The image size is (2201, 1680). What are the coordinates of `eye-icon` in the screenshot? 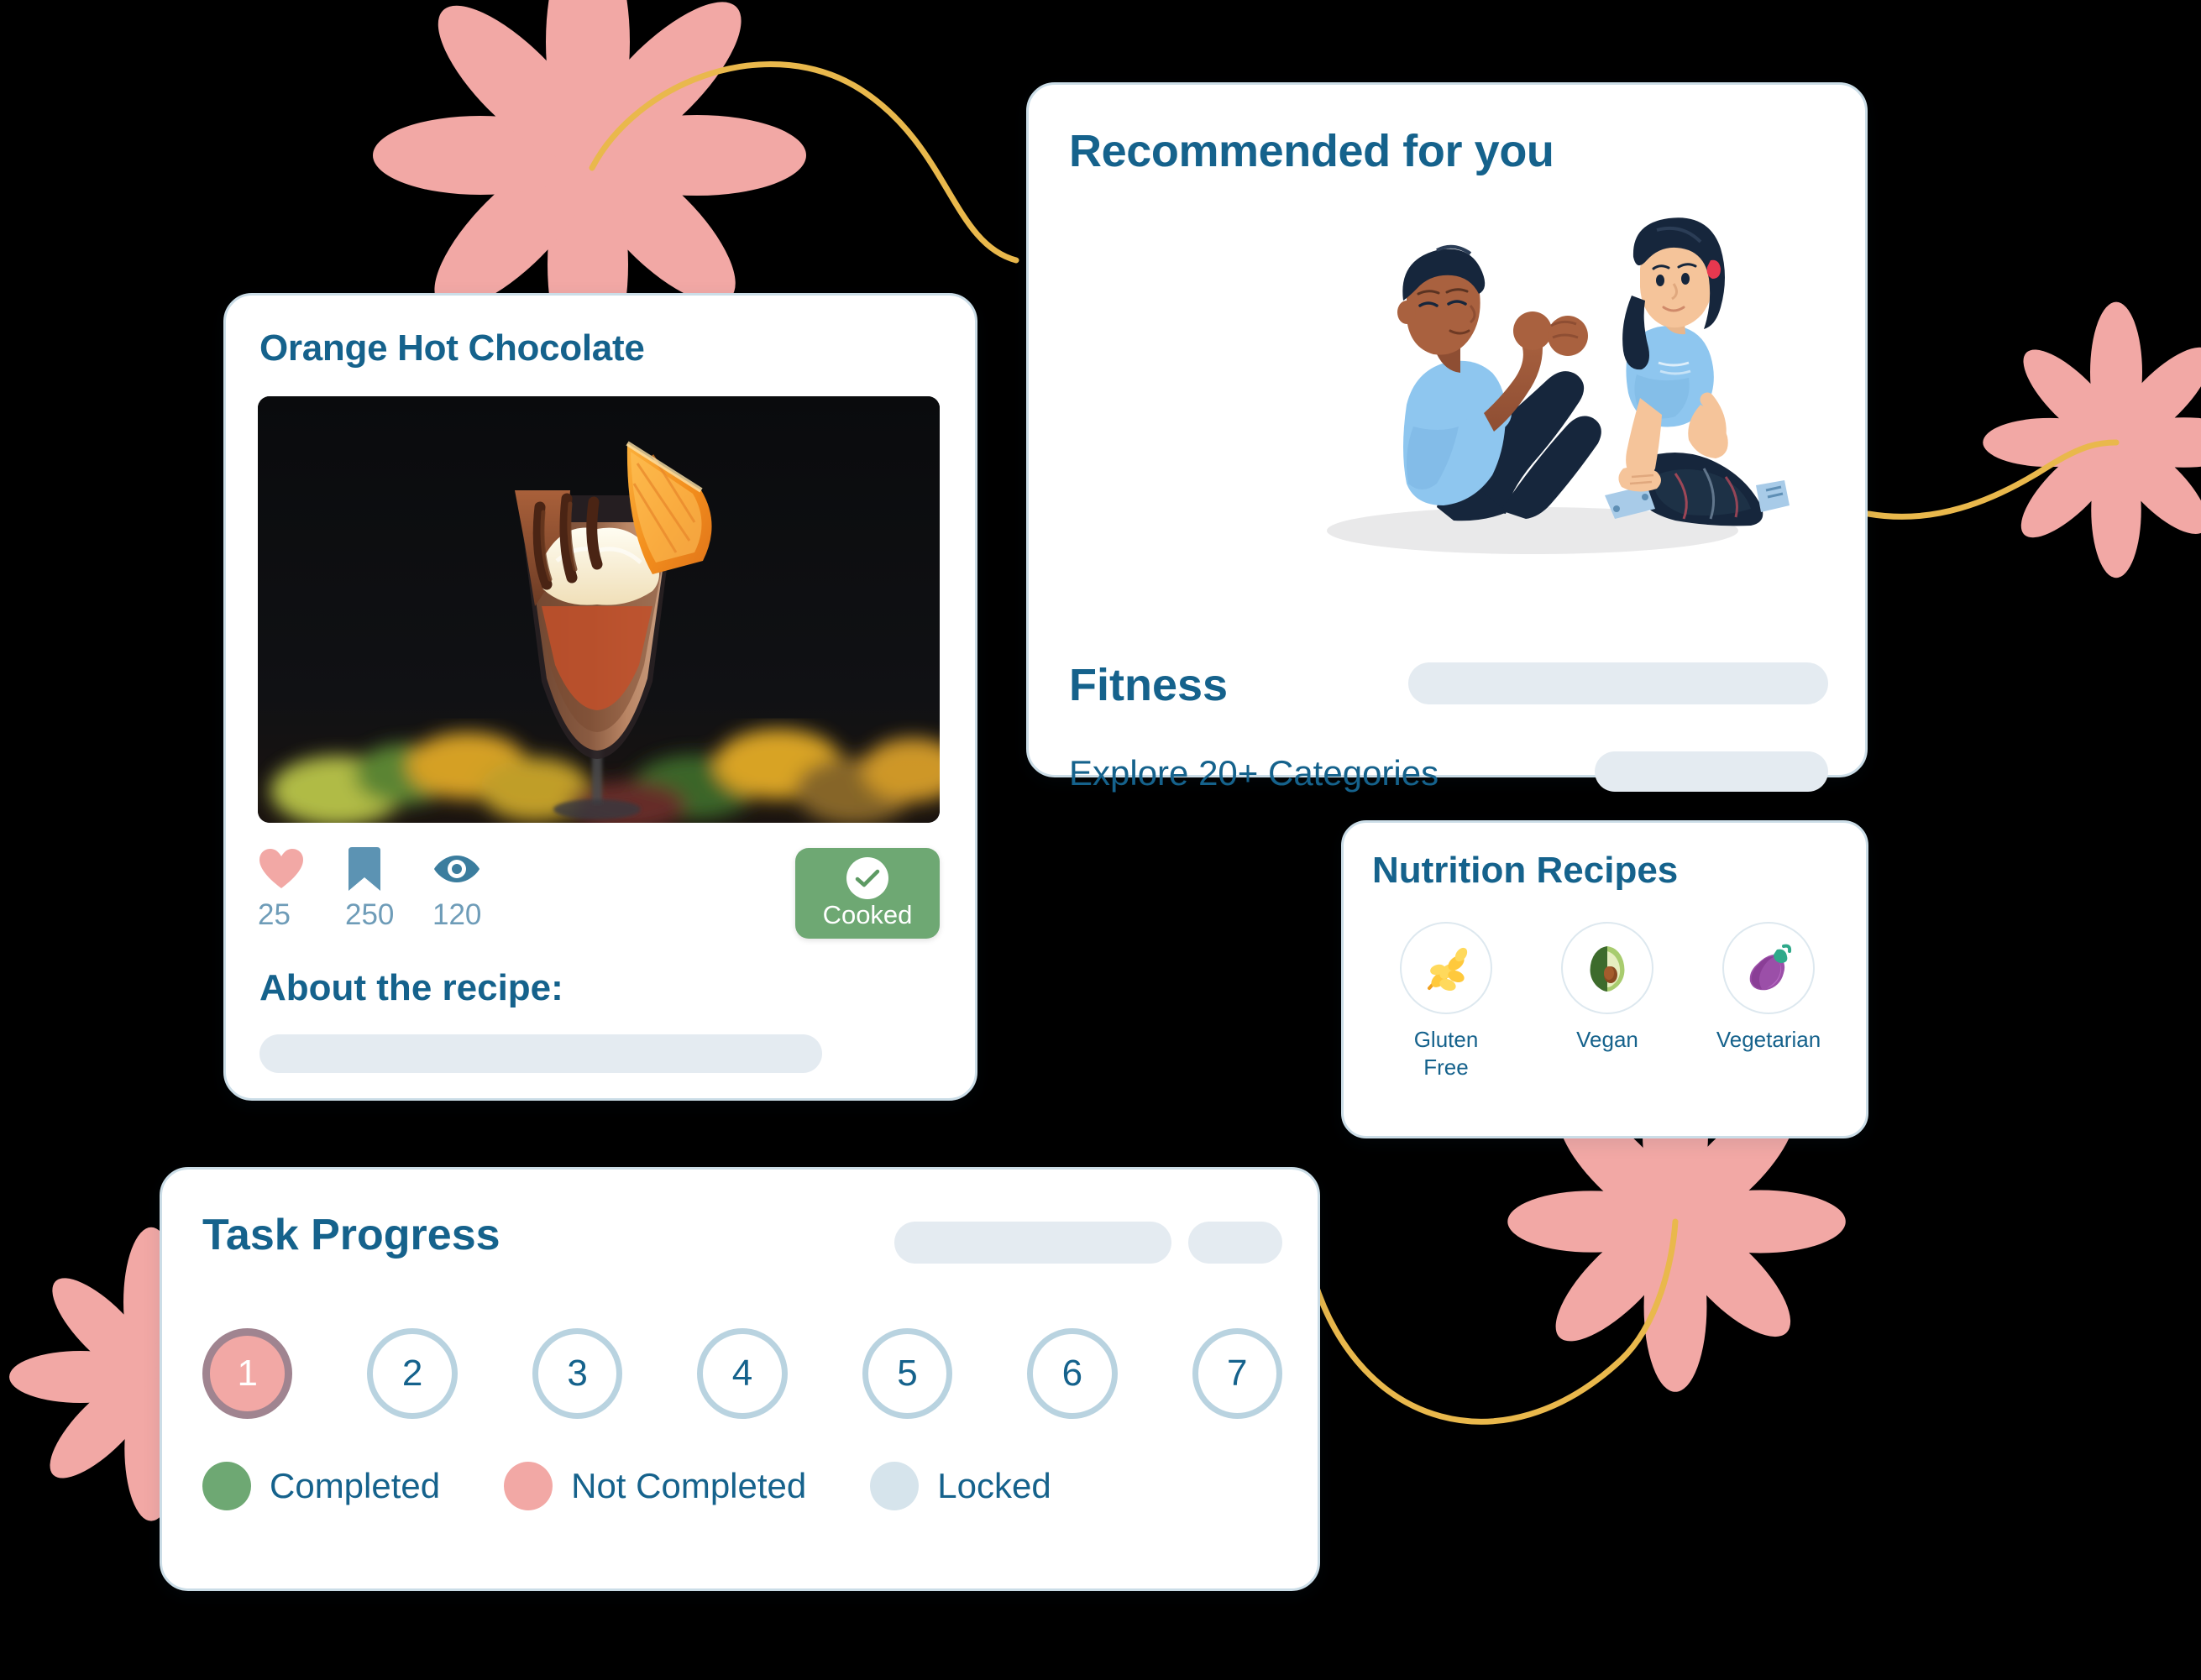 It's located at (456, 869).